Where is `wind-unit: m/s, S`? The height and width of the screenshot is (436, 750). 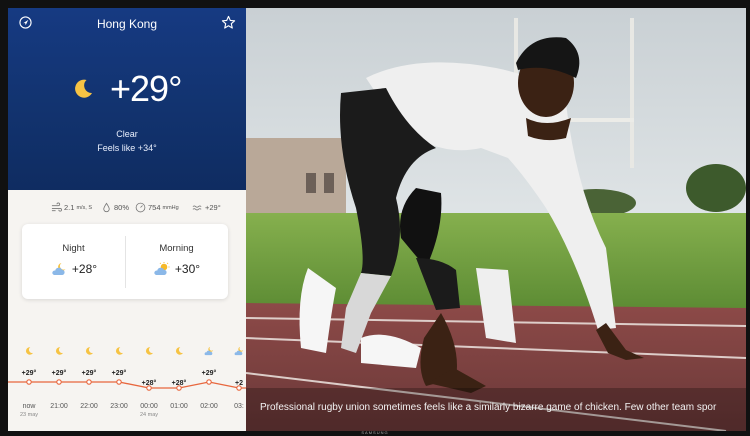 wind-unit: m/s, S is located at coordinates (84, 207).